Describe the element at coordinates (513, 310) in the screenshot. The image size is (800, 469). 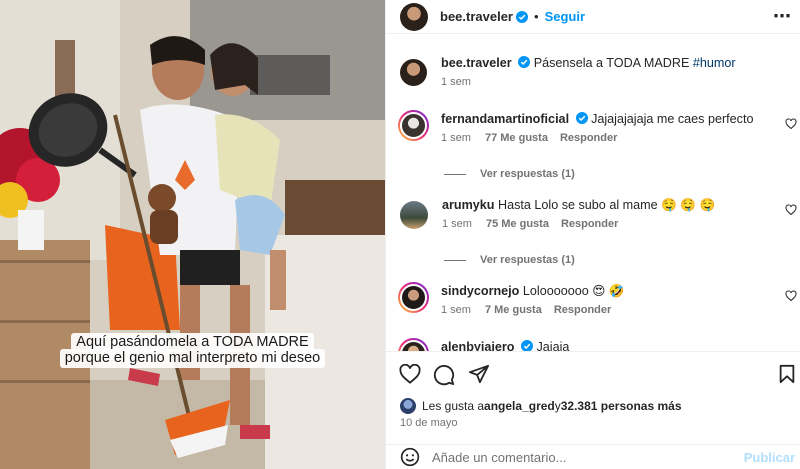
I see `comment-likes: 7 Me gusta` at that location.